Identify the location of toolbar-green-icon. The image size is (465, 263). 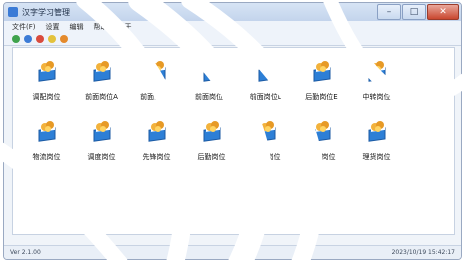
(16, 39).